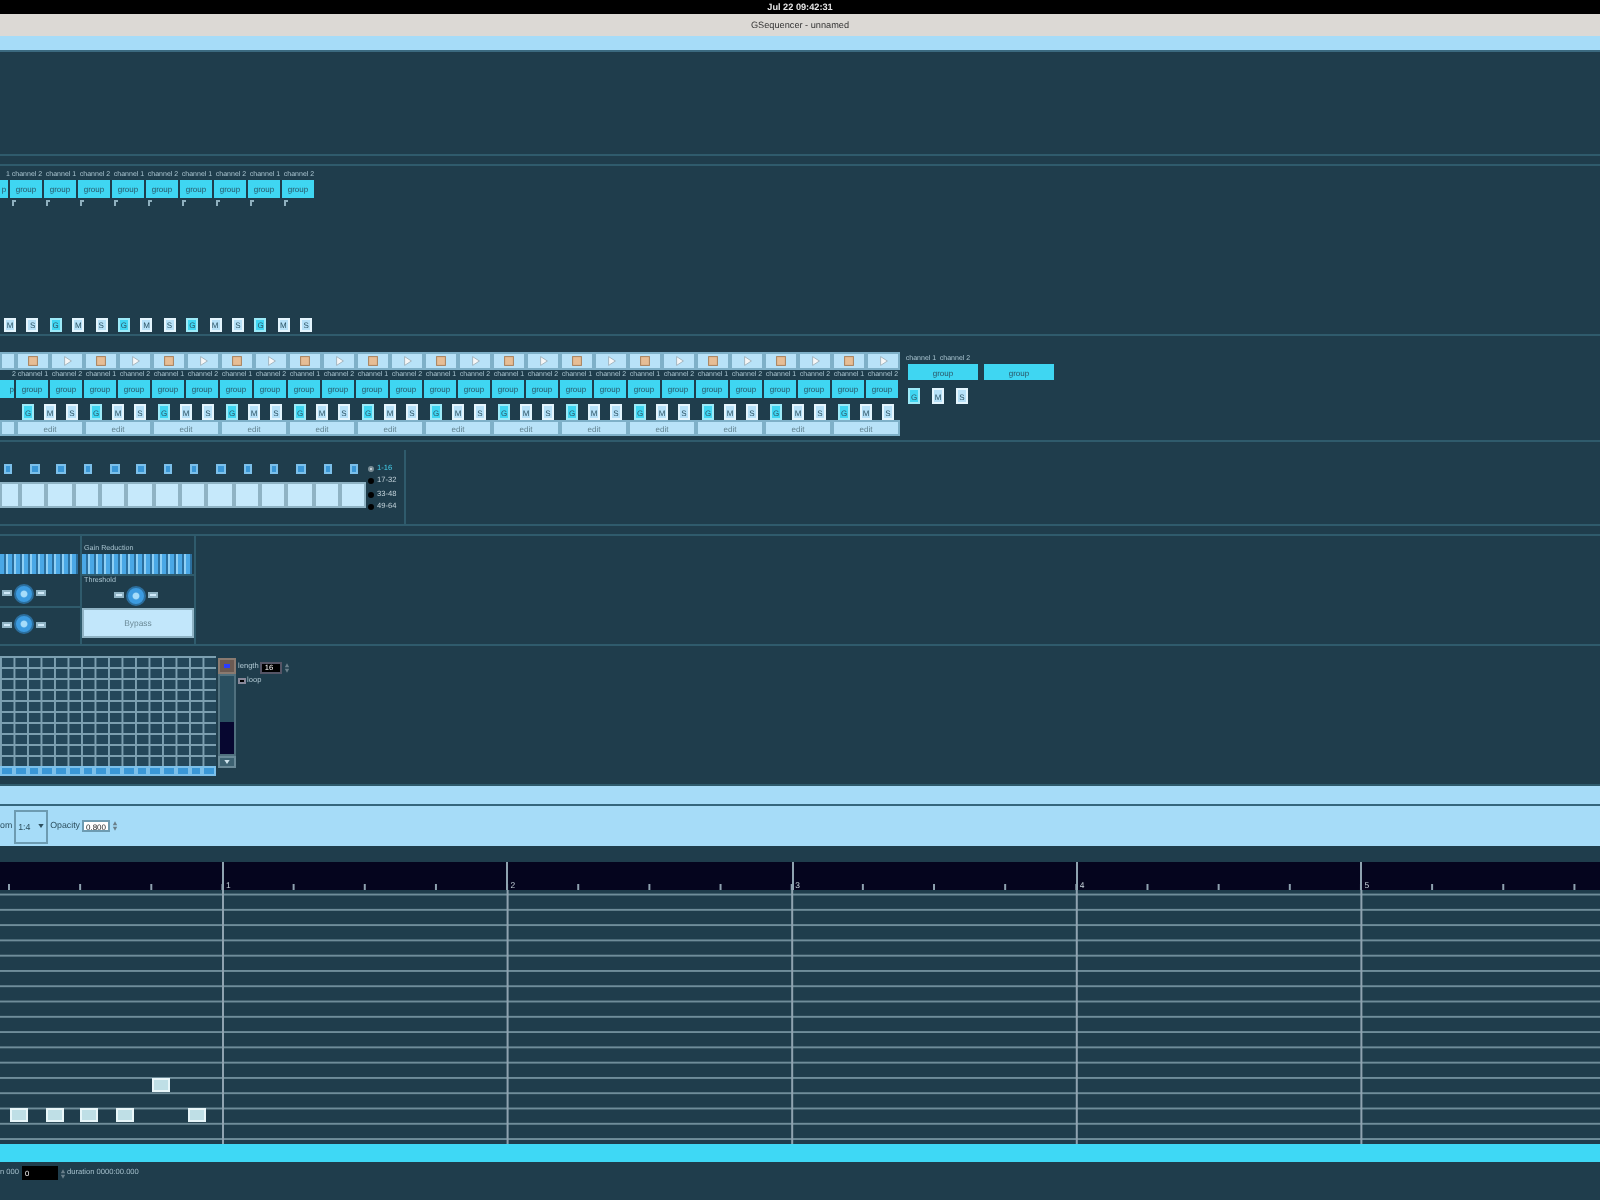 The width and height of the screenshot is (1600, 1200). I want to click on scroll-down-button, so click(227, 762).